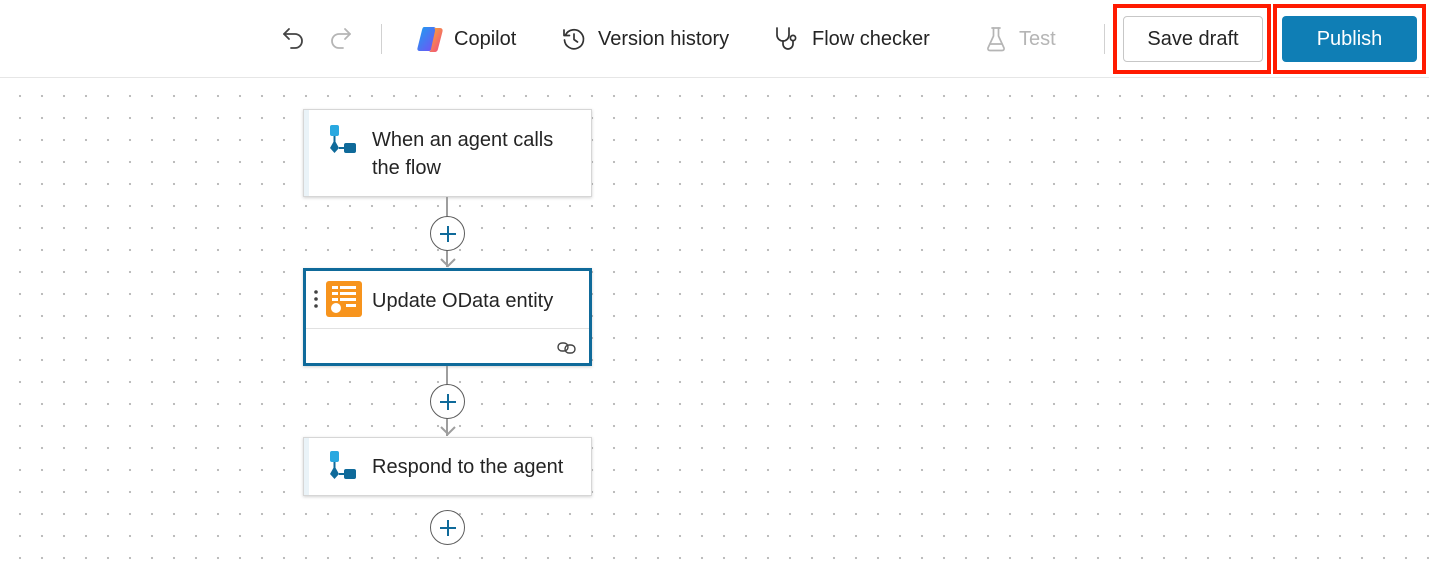 This screenshot has width=1429, height=577. Describe the element at coordinates (664, 38) in the screenshot. I see `version-history-label: Version history` at that location.